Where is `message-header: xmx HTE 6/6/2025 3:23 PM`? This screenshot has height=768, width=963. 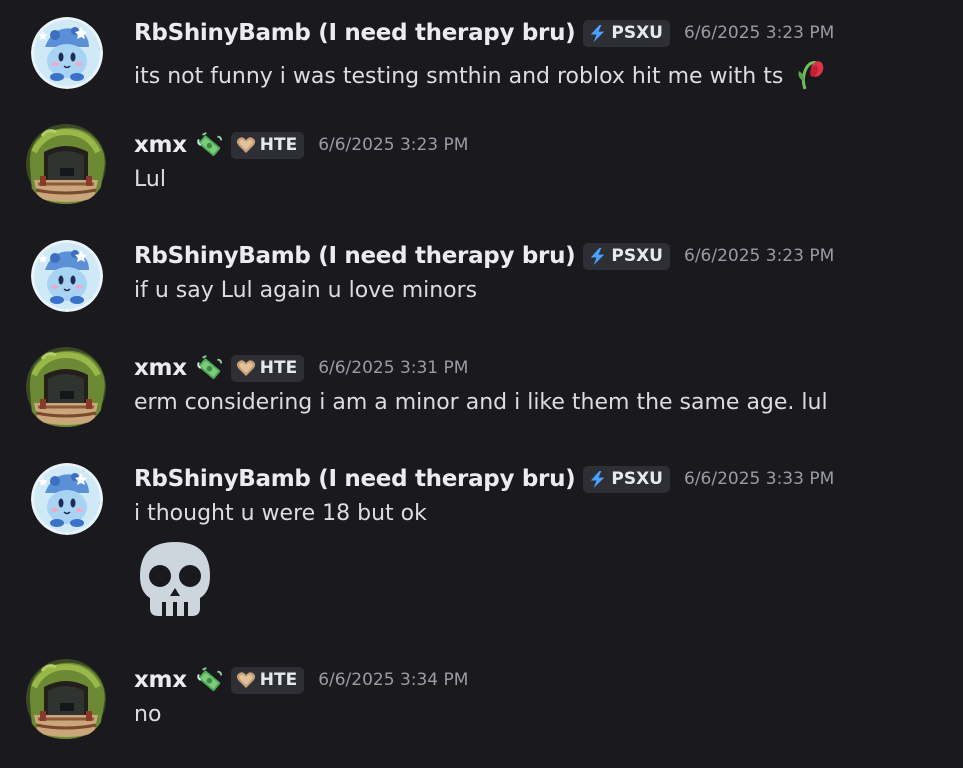 message-header: xmx HTE 6/6/2025 3:23 PM is located at coordinates (301, 145).